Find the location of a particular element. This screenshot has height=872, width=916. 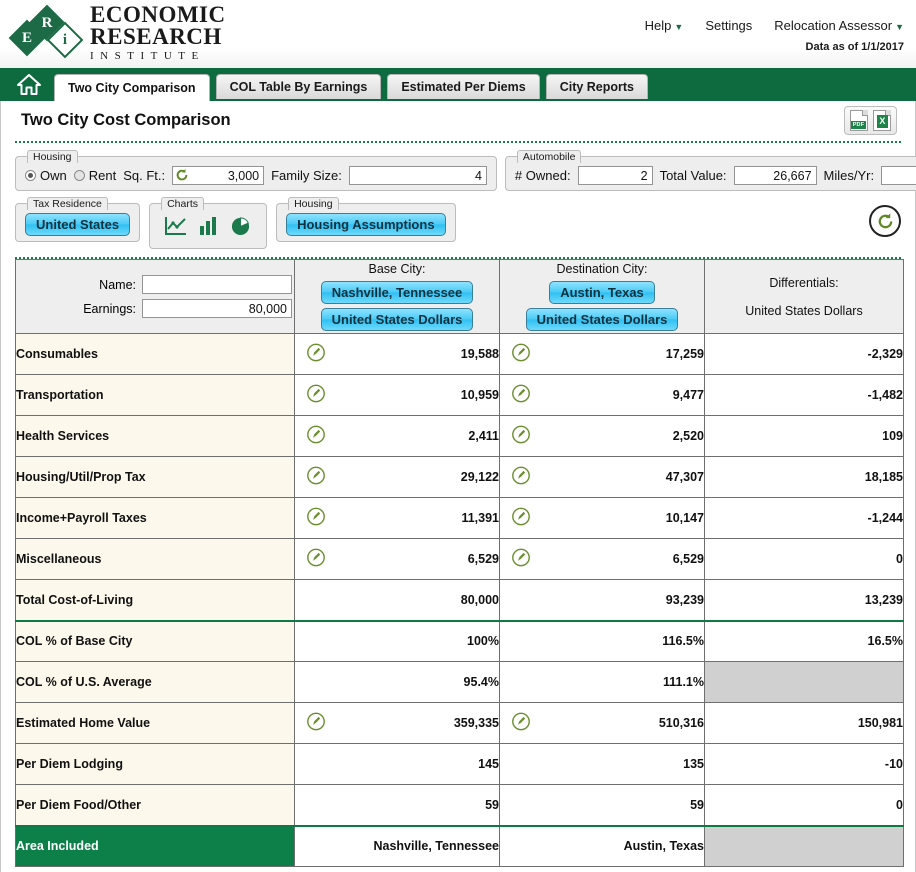

earnings-input is located at coordinates (217, 308).